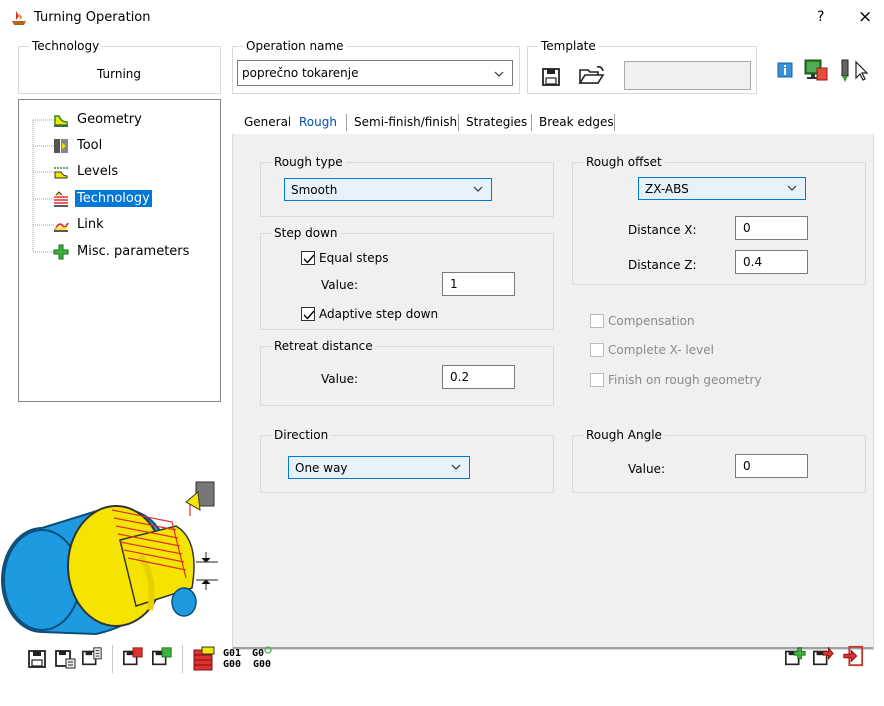  What do you see at coordinates (816, 70) in the screenshot?
I see `simulation-icon` at bounding box center [816, 70].